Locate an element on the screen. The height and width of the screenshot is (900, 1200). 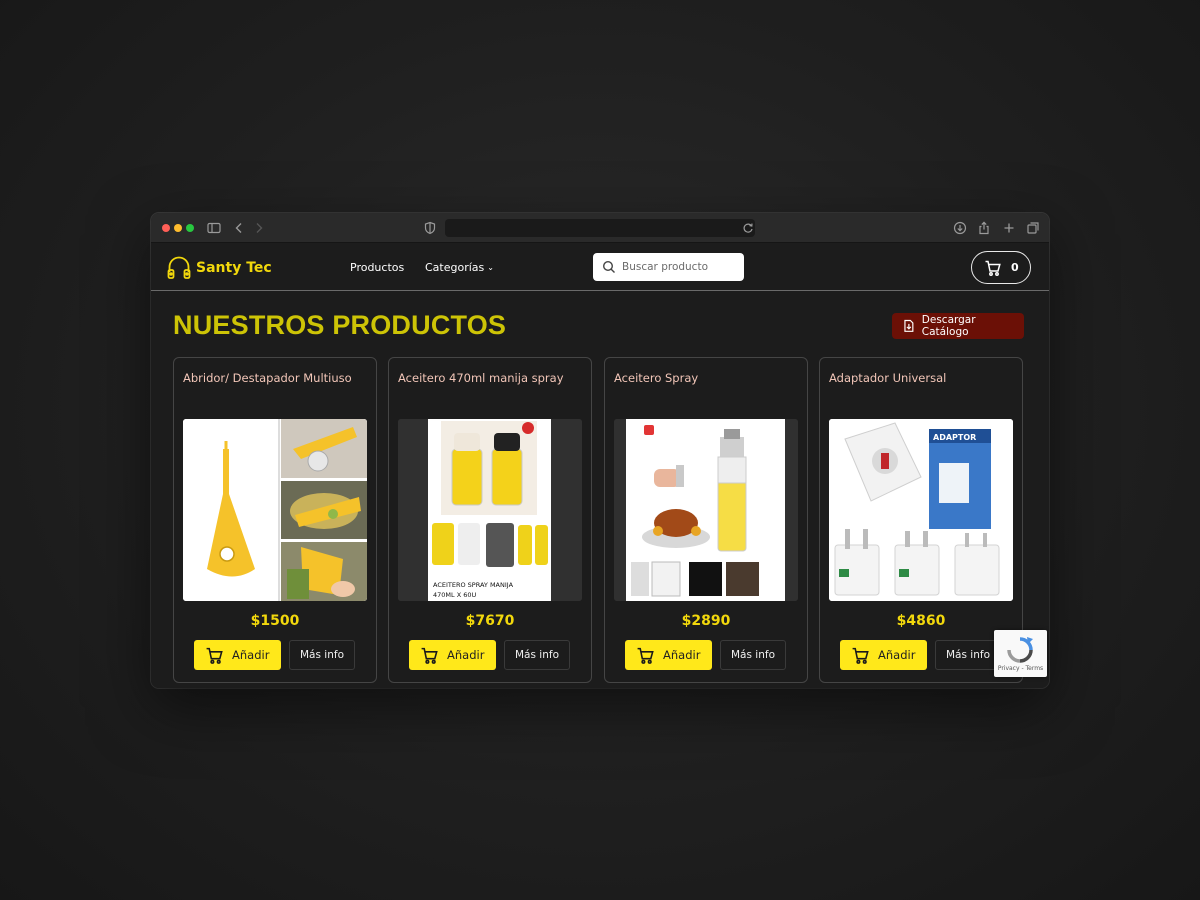
forward-icon is located at coordinates (259, 228).